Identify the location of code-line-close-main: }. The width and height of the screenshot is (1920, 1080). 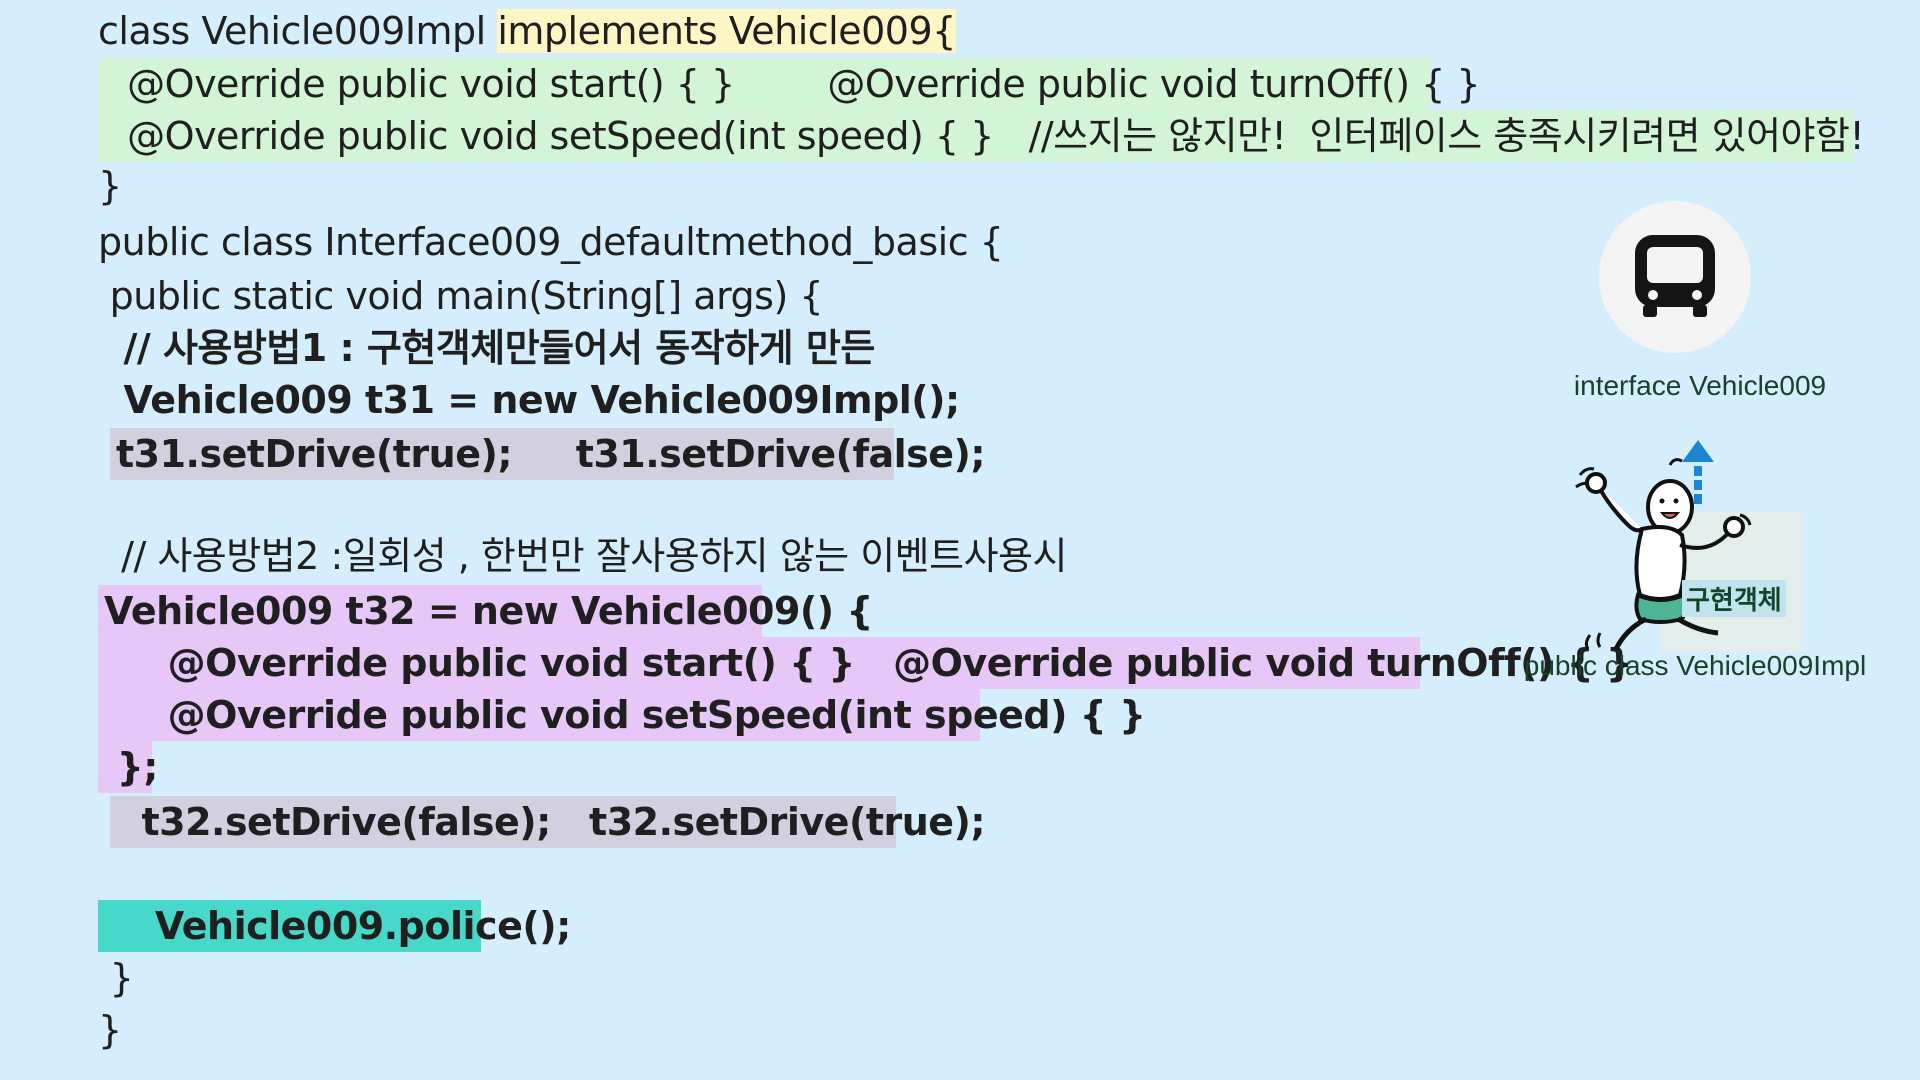
(116, 978).